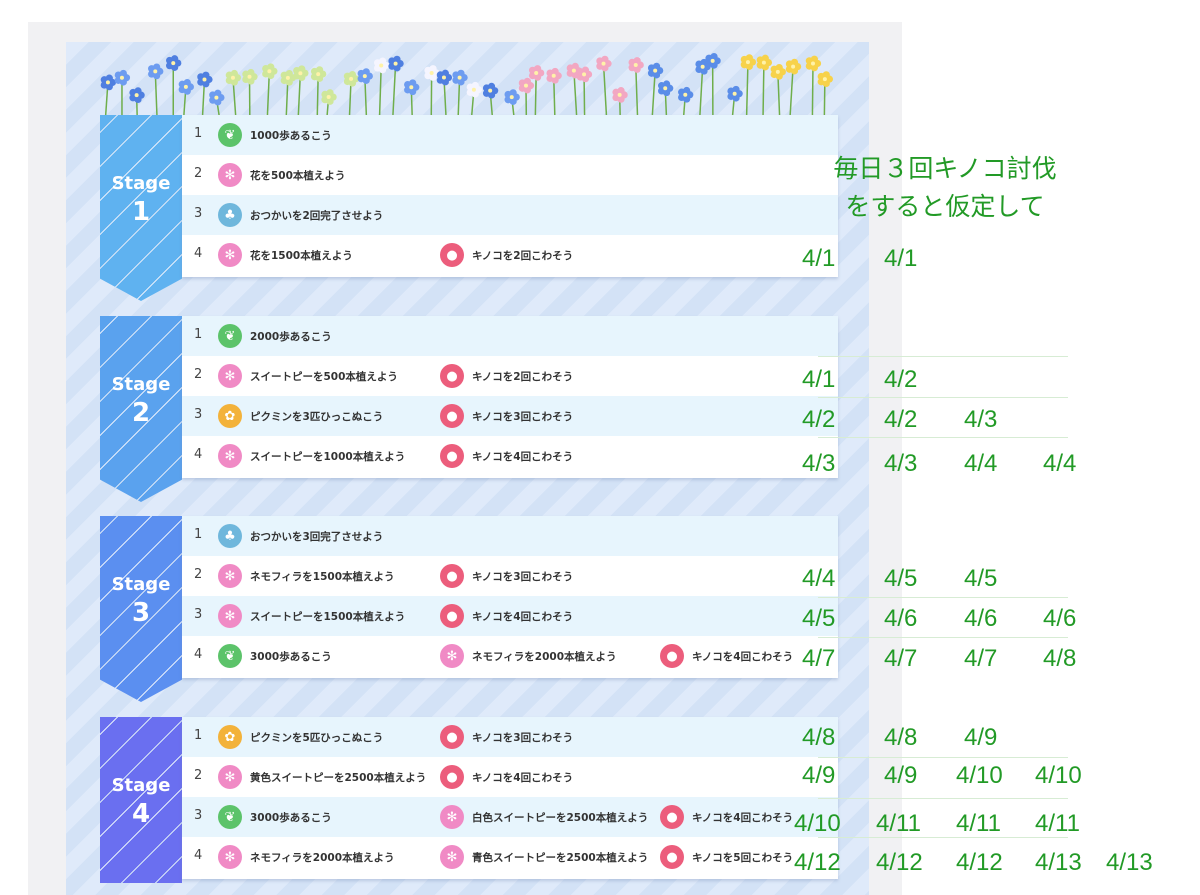  I want to click on mission-row: 2 ✻ ネモフィラを1500本植えよう ● キノコを3回こわそう, so click(510, 576).